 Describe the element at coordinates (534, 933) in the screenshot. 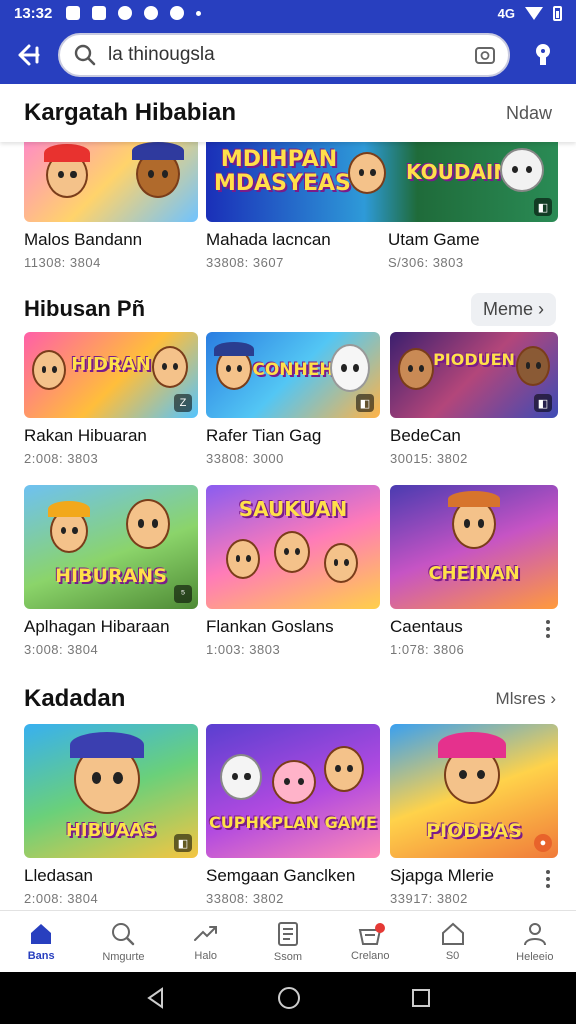

I see `profile-icon` at that location.